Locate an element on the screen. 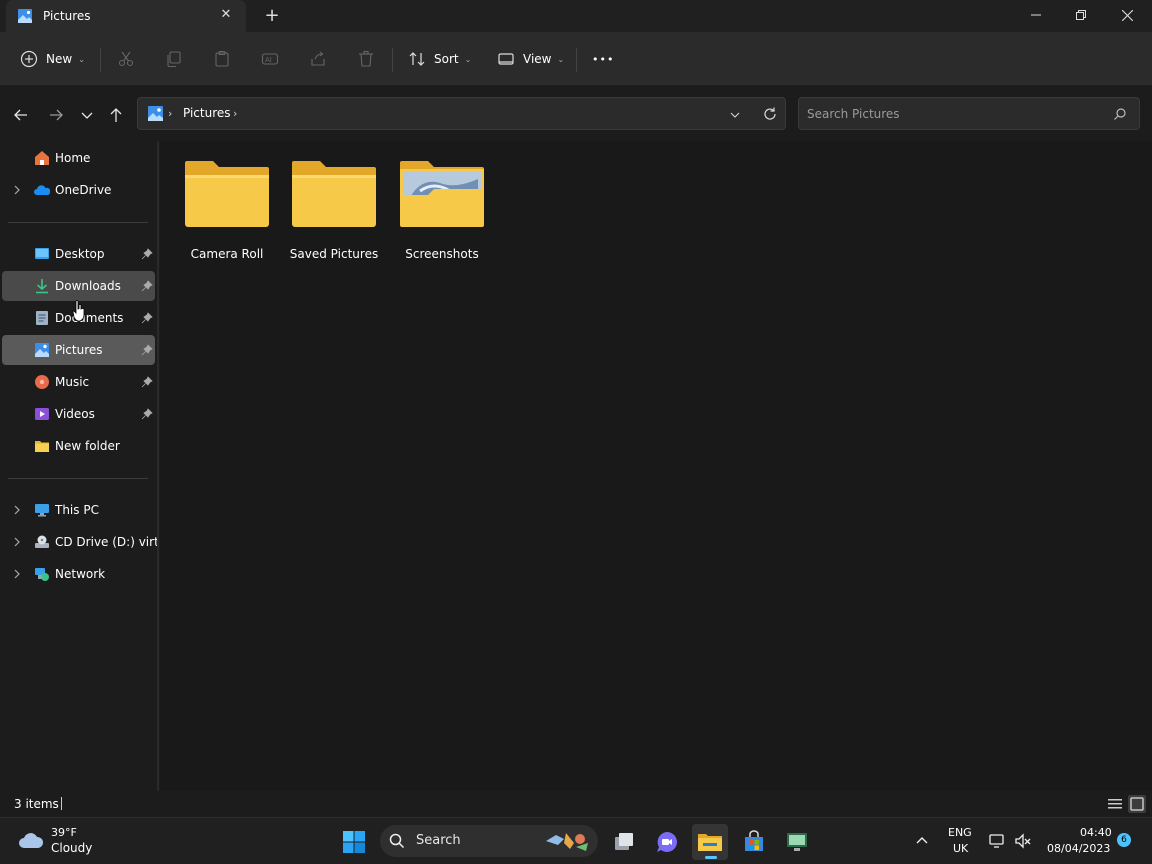 This screenshot has height=864, width=1152. large-icons-view-icon is located at coordinates (1137, 804).